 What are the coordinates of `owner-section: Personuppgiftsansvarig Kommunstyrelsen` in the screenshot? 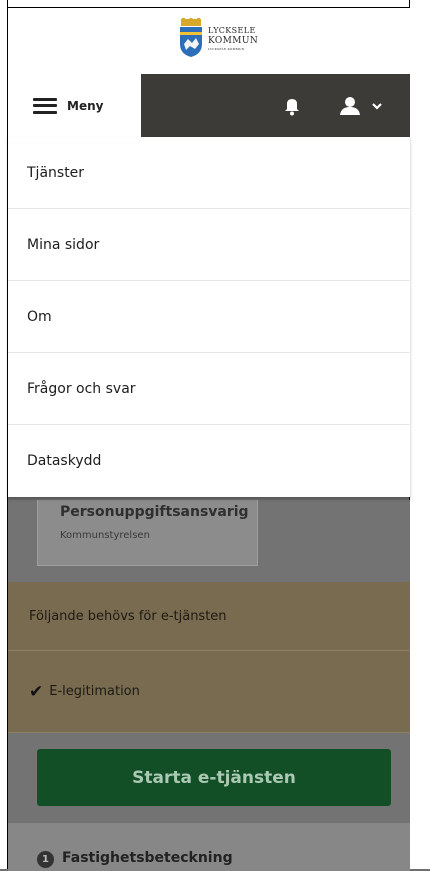 It's located at (209, 541).